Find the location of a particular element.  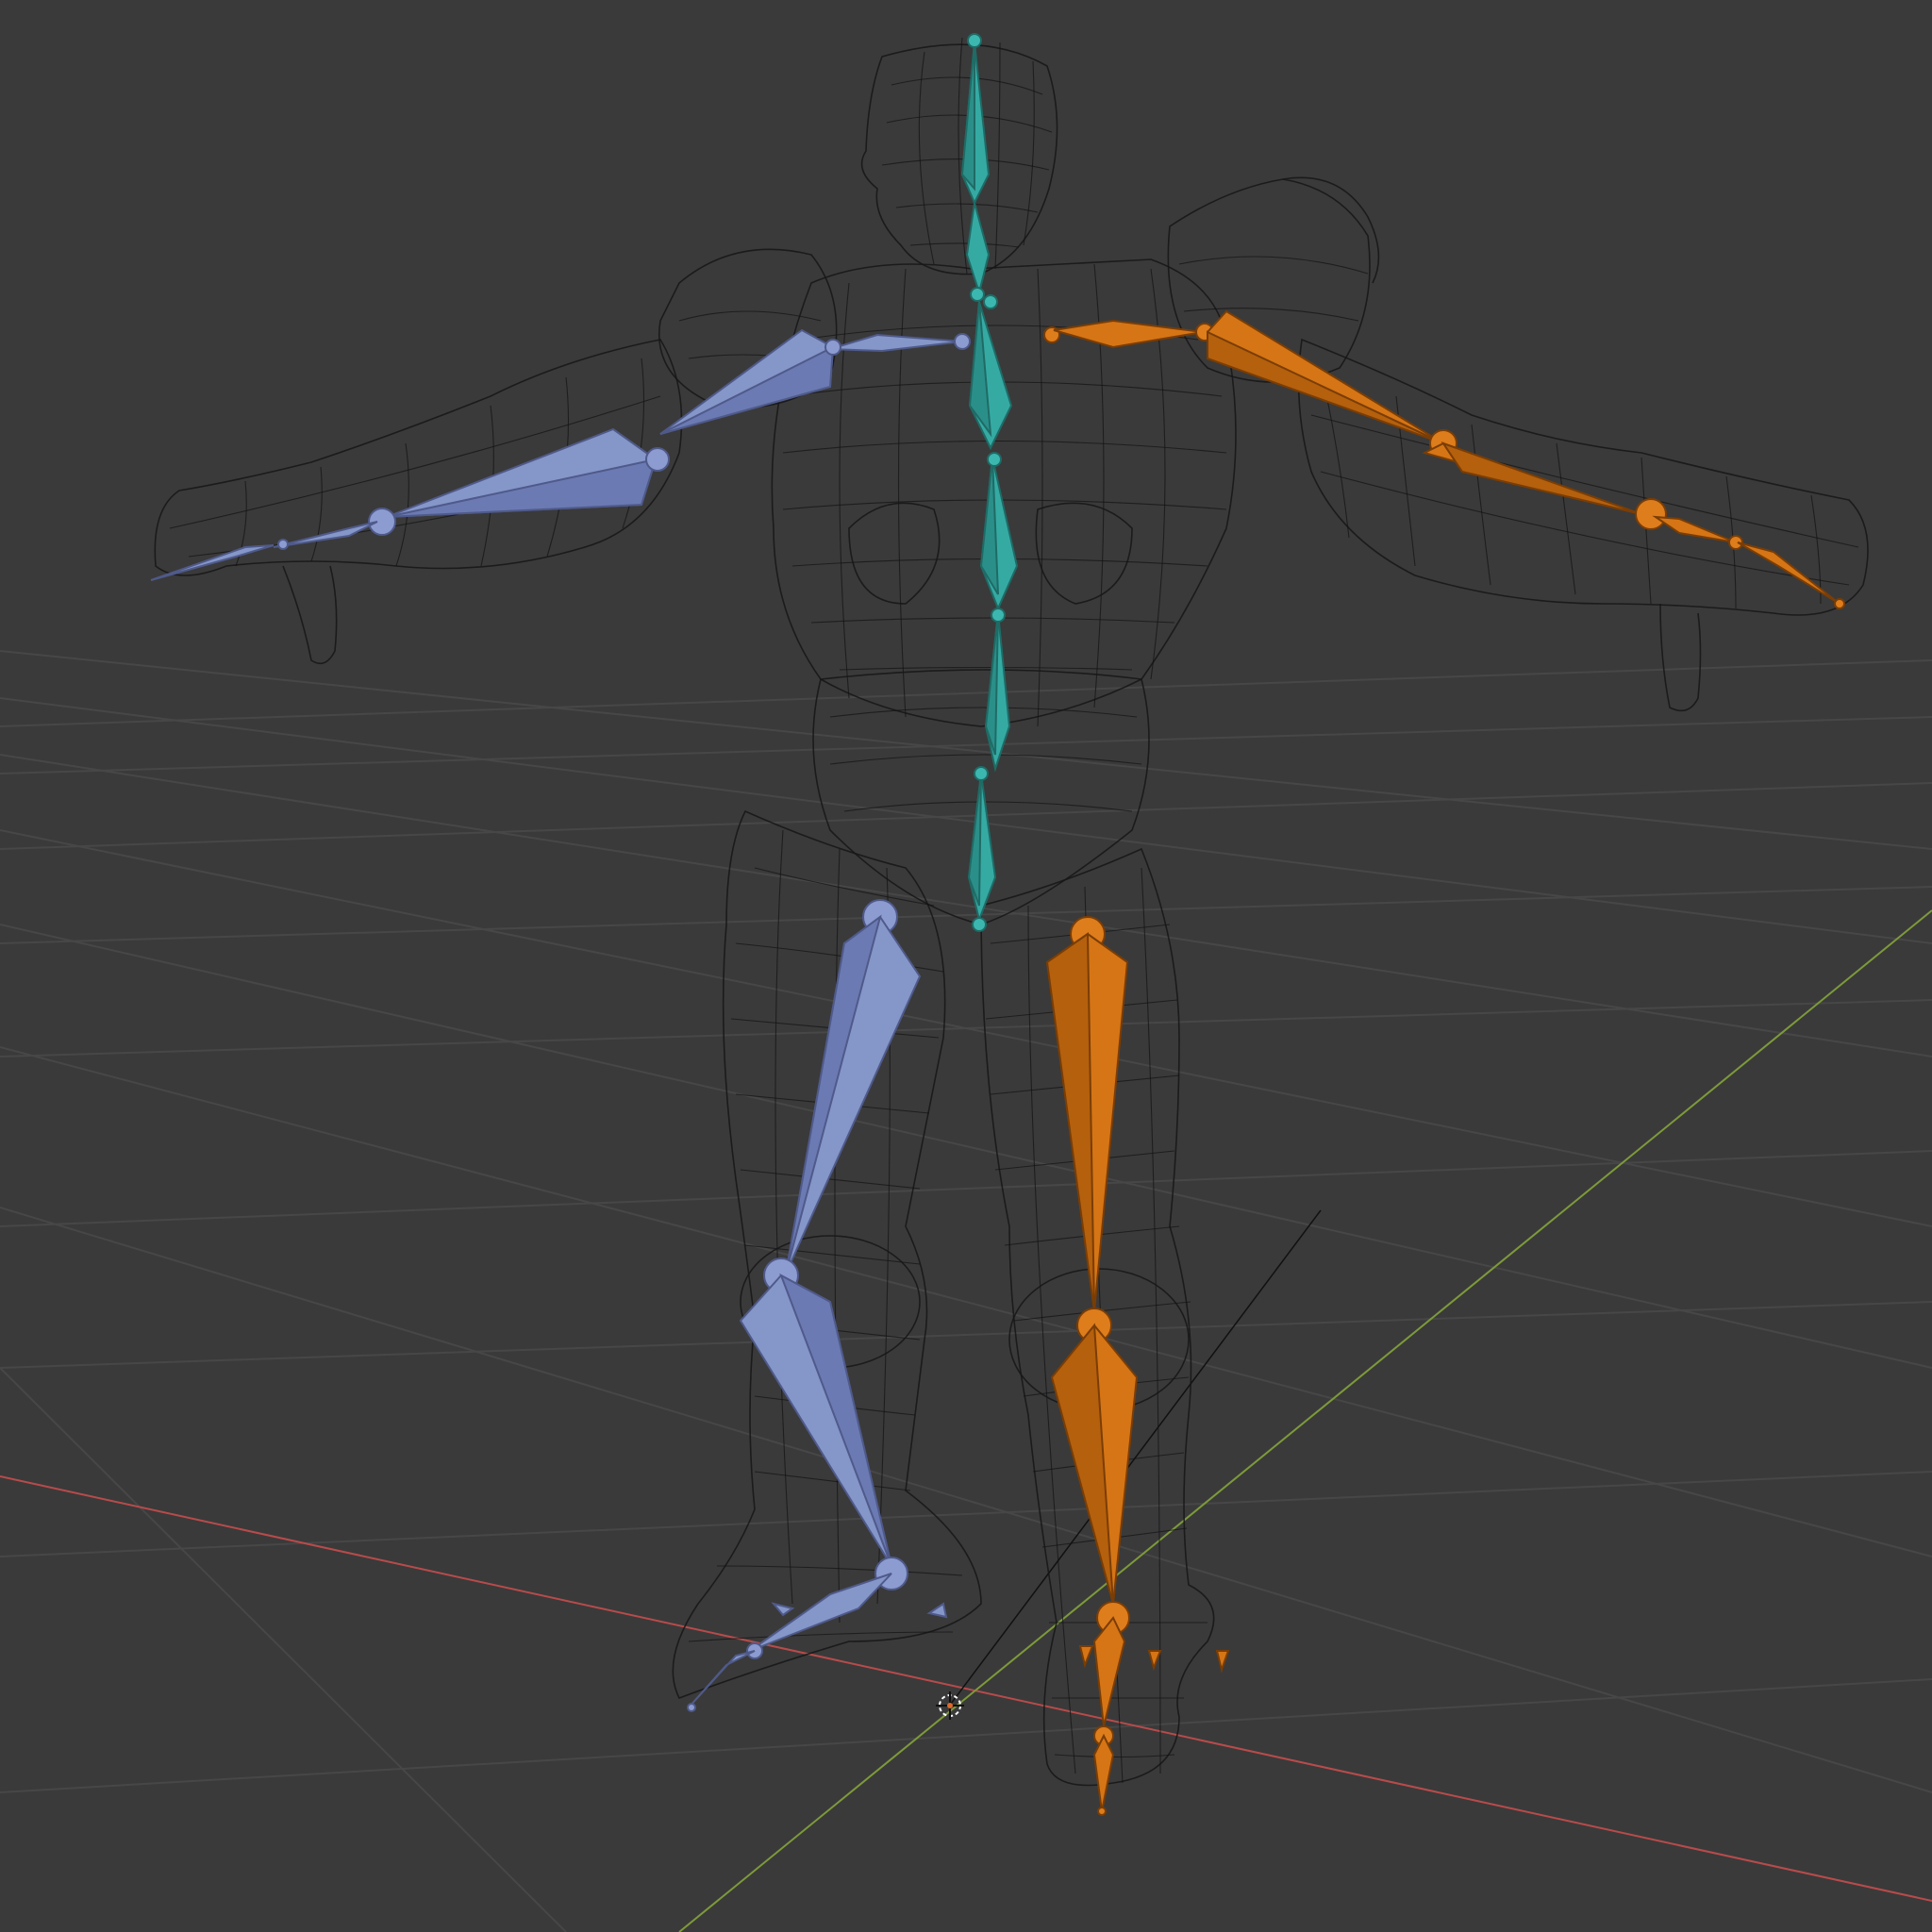

right-leg-bone-chain is located at coordinates (1138, 1366).